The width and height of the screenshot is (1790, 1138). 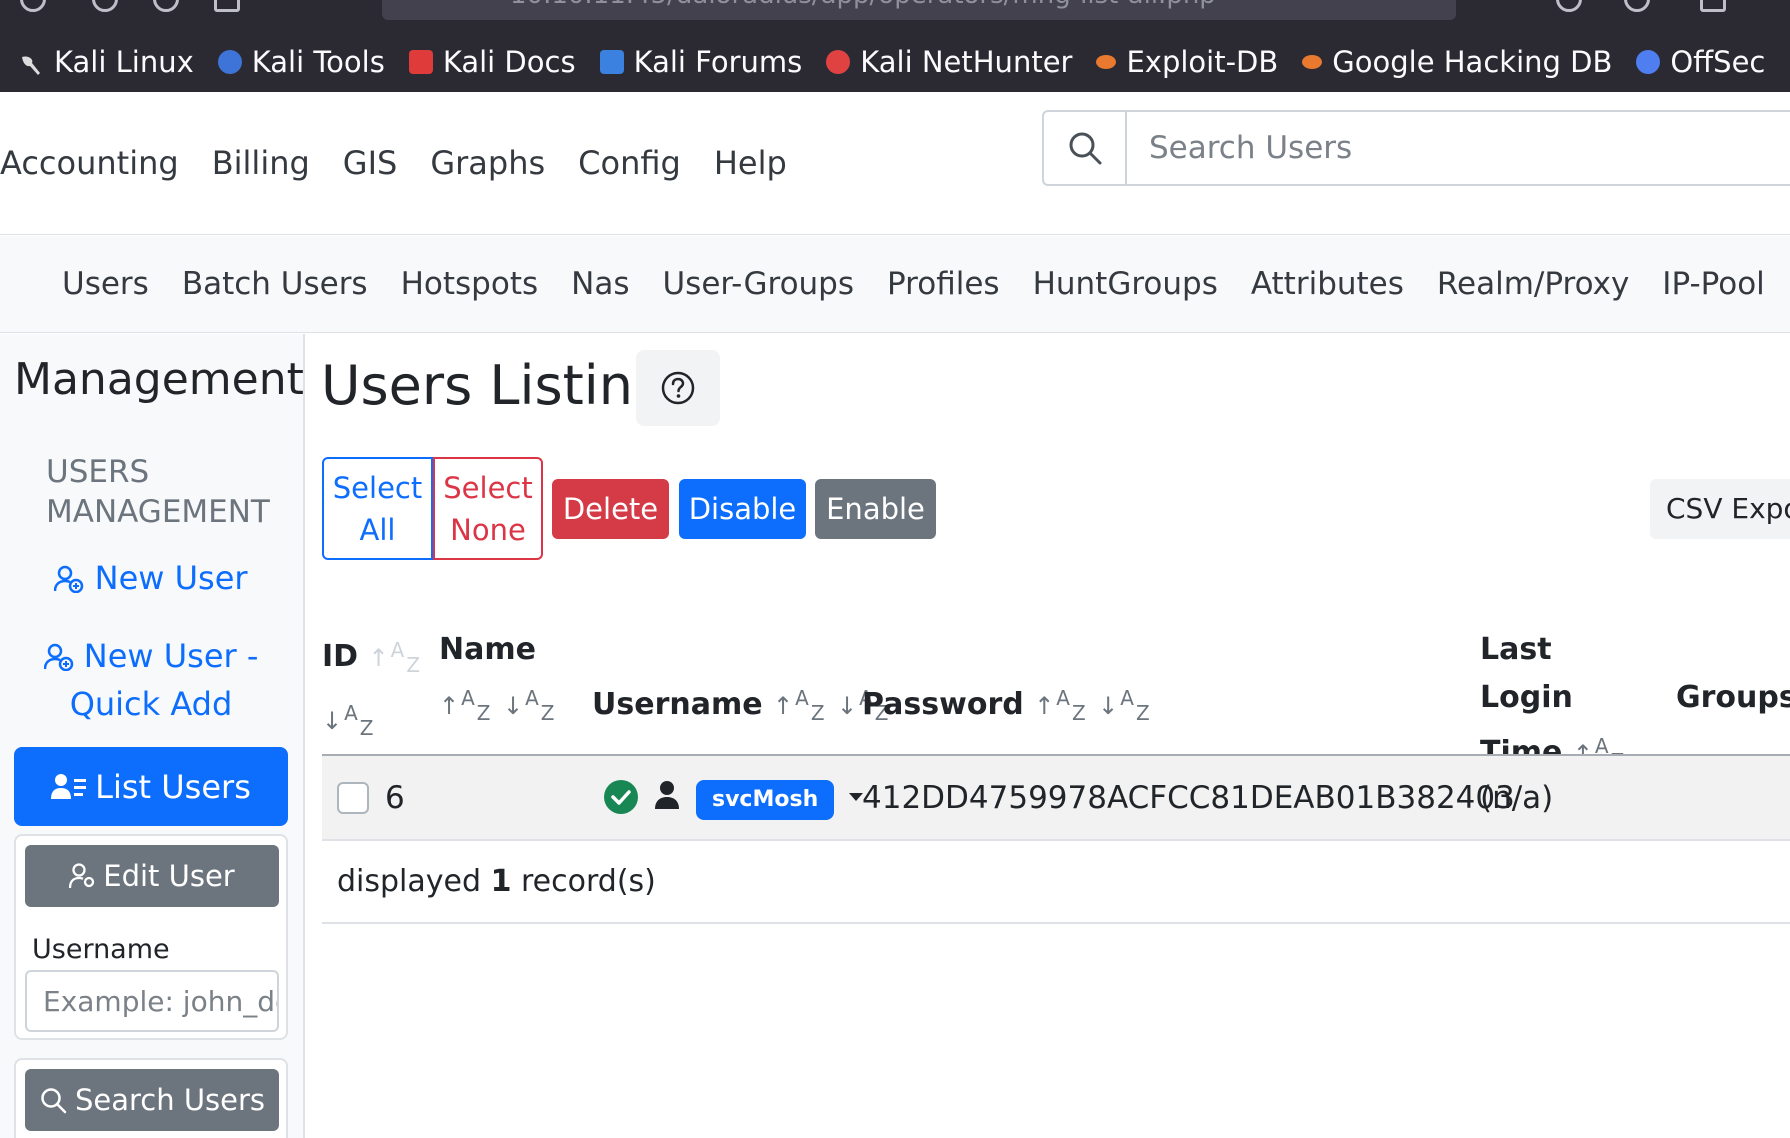 What do you see at coordinates (750, 163) in the screenshot?
I see `menu-help: Help` at bounding box center [750, 163].